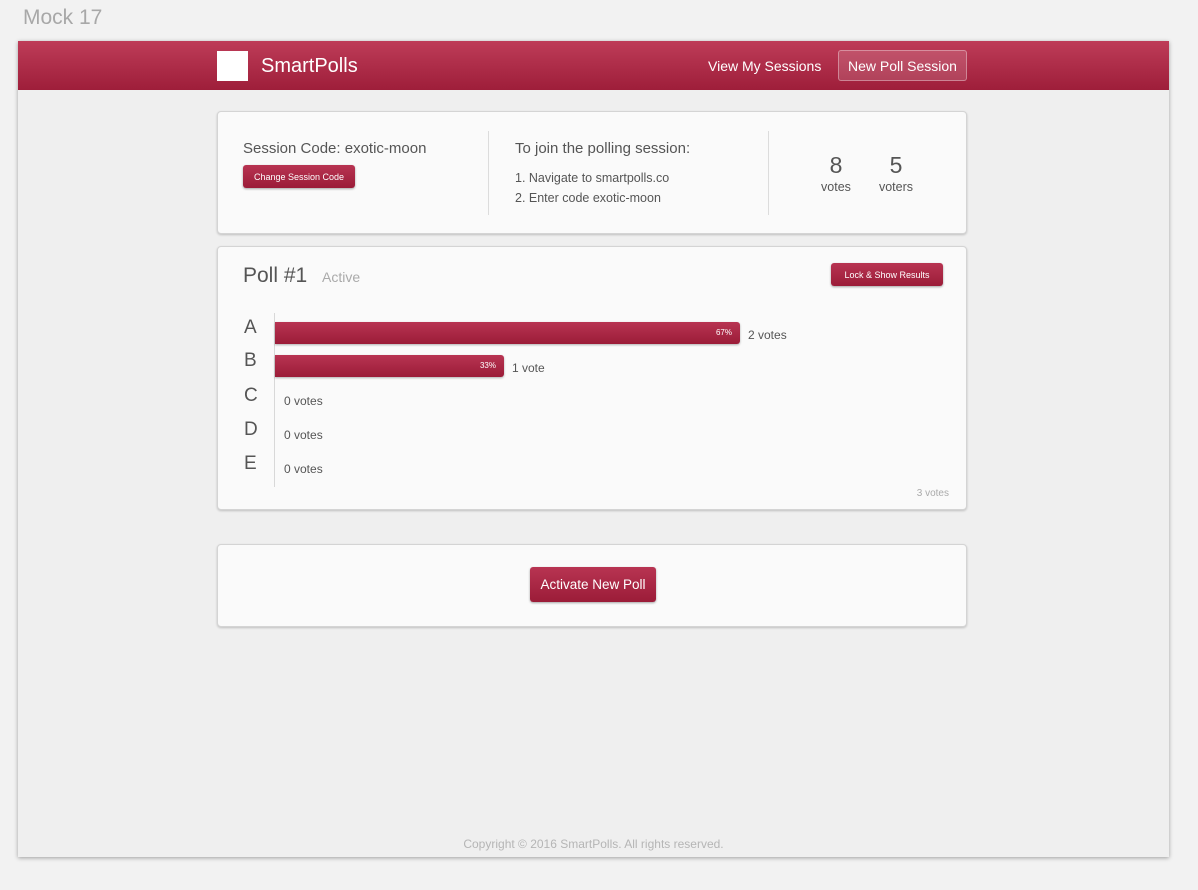 The width and height of the screenshot is (1198, 890). What do you see at coordinates (335, 148) in the screenshot?
I see `session-code: Session Code: exotic-moon` at bounding box center [335, 148].